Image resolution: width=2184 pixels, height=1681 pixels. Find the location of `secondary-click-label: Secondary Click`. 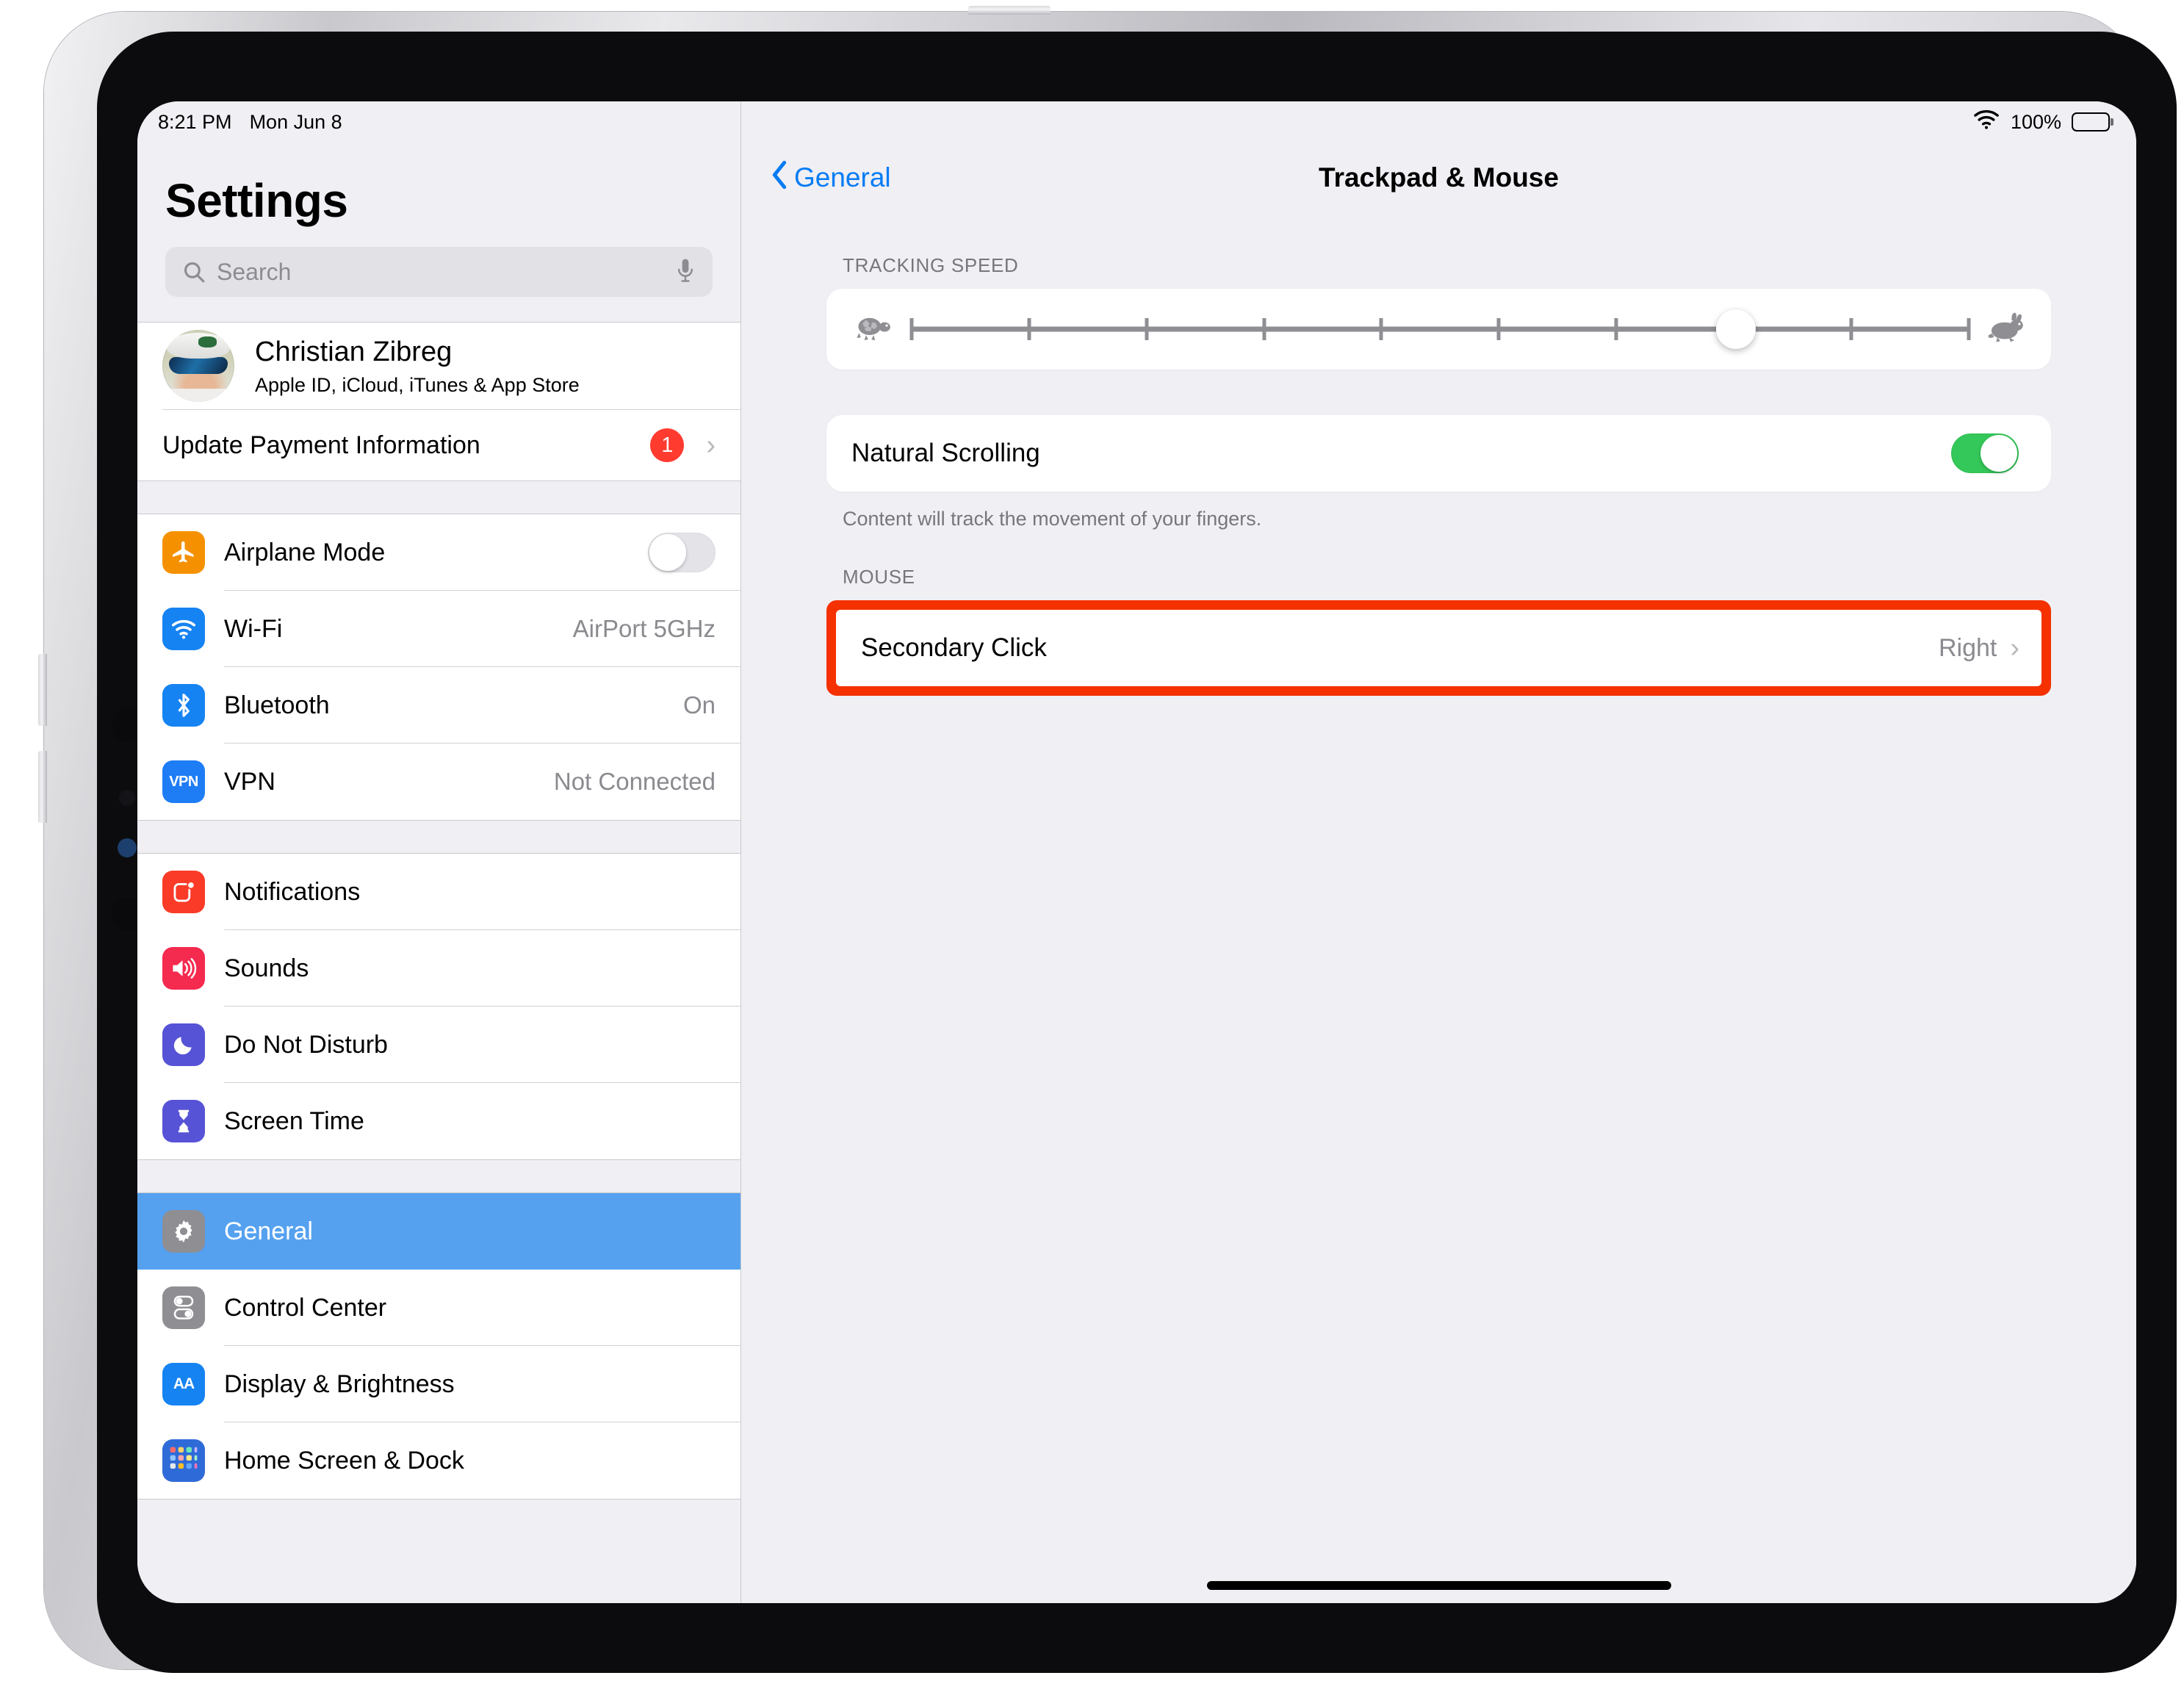

secondary-click-label: Secondary Click is located at coordinates (954, 647).